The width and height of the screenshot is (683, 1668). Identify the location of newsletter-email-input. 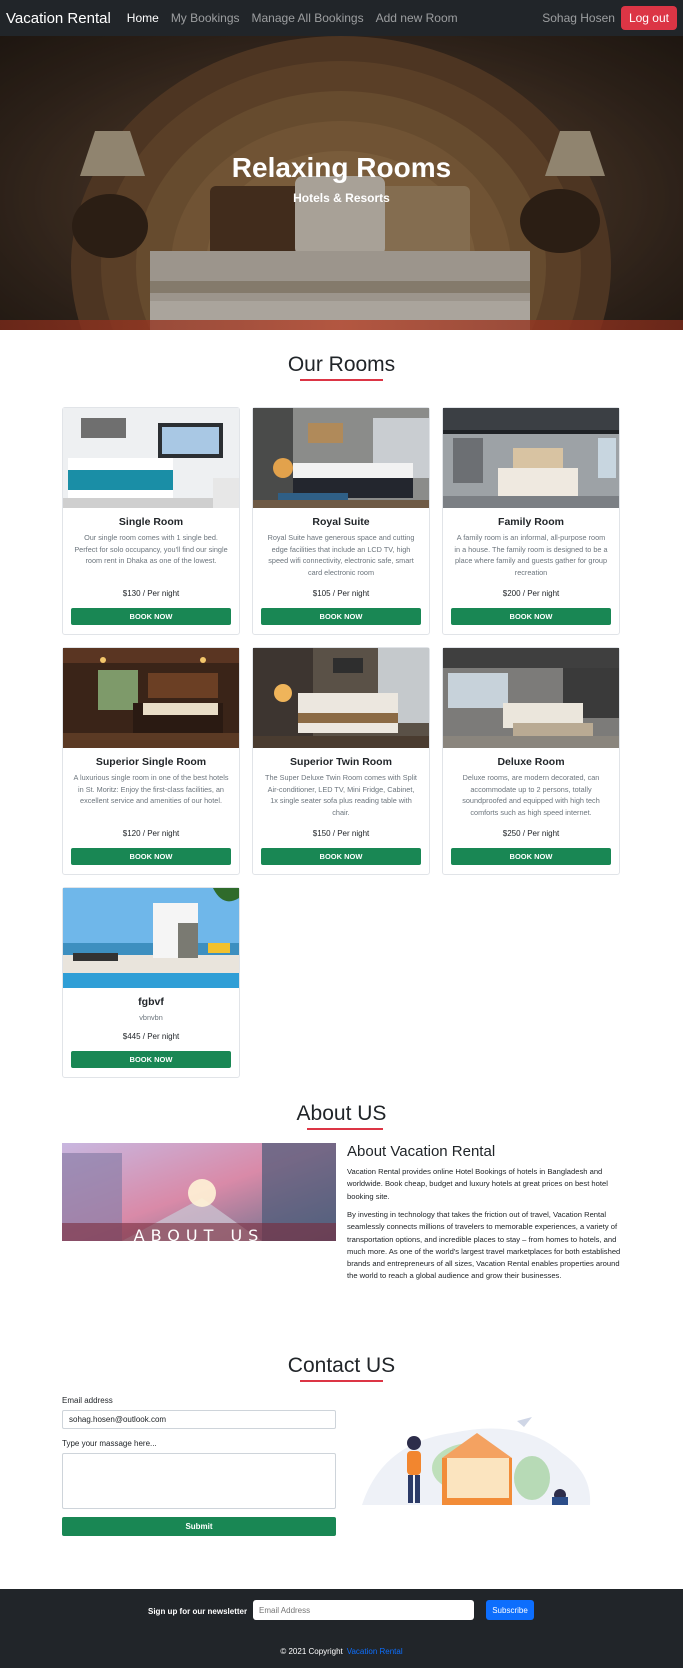
(363, 1610).